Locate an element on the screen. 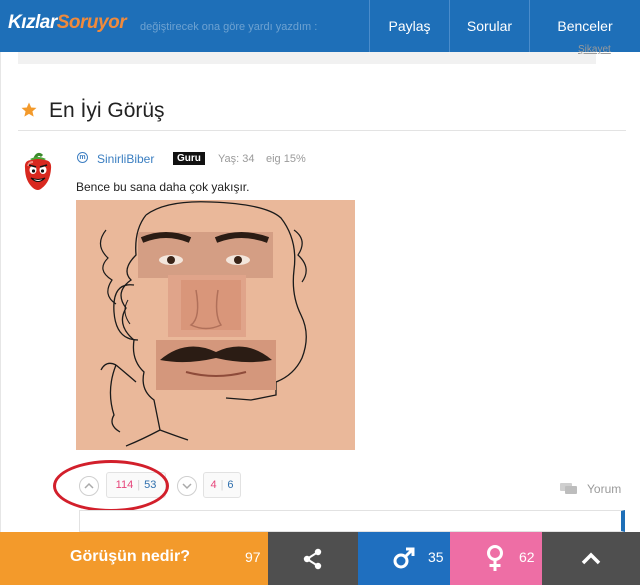  chevron-up-icon is located at coordinates (591, 558).